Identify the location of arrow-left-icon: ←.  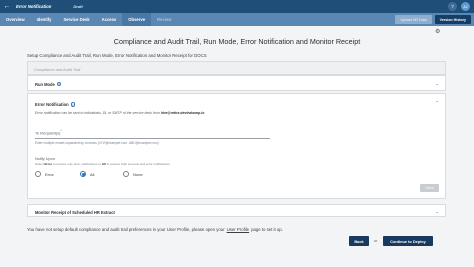
(7, 6).